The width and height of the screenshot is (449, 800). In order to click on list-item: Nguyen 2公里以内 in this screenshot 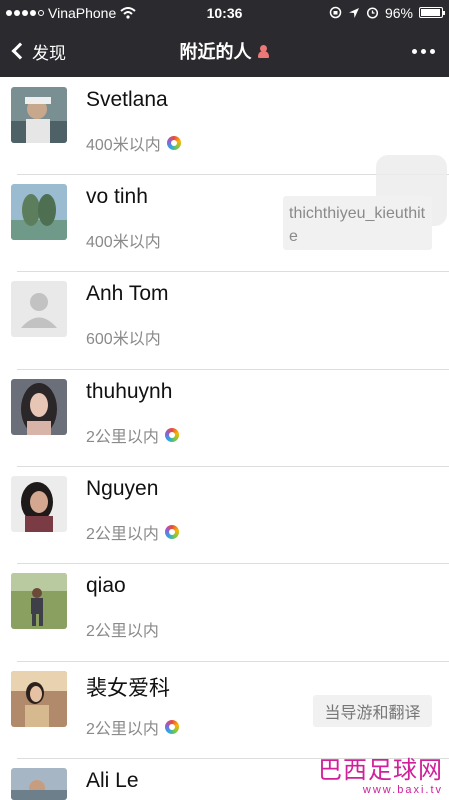, I will do `click(224, 514)`.